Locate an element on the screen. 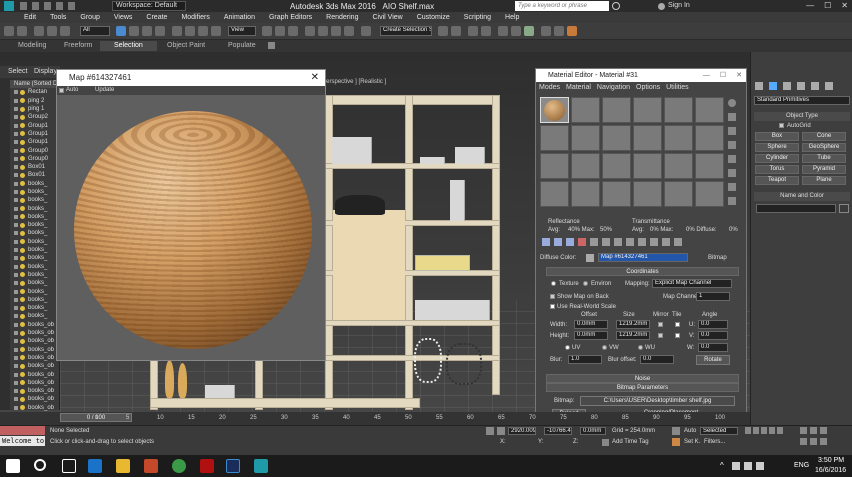 Image resolution: width=852 pixels, height=477 pixels. rectangular-selection-icon is located at coordinates (147, 31).